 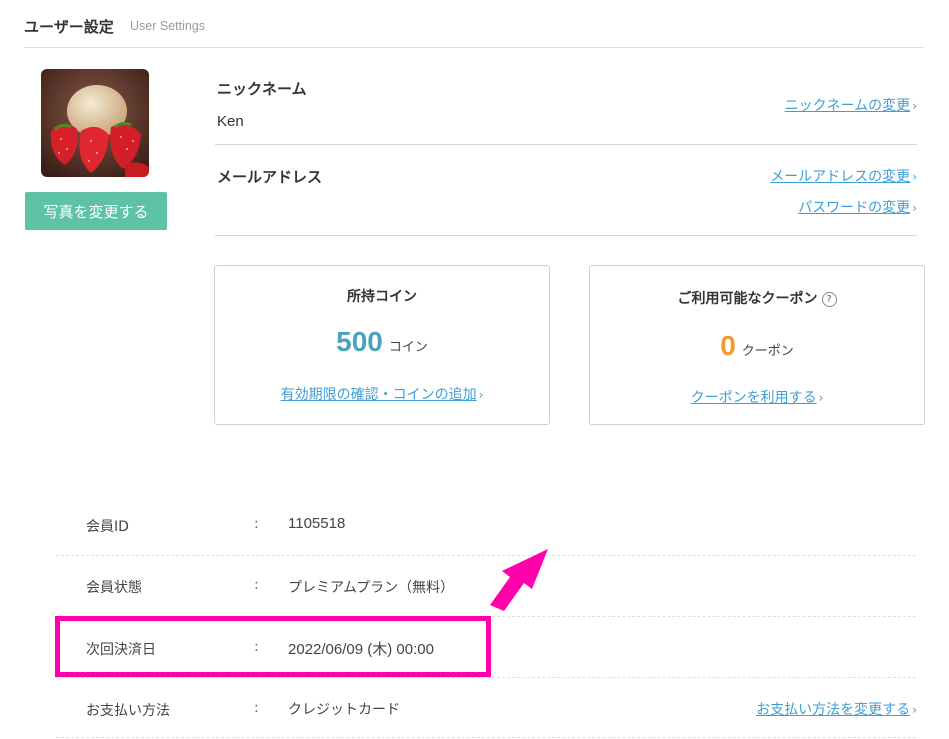 I want to click on coin-count: 500, so click(x=359, y=341).